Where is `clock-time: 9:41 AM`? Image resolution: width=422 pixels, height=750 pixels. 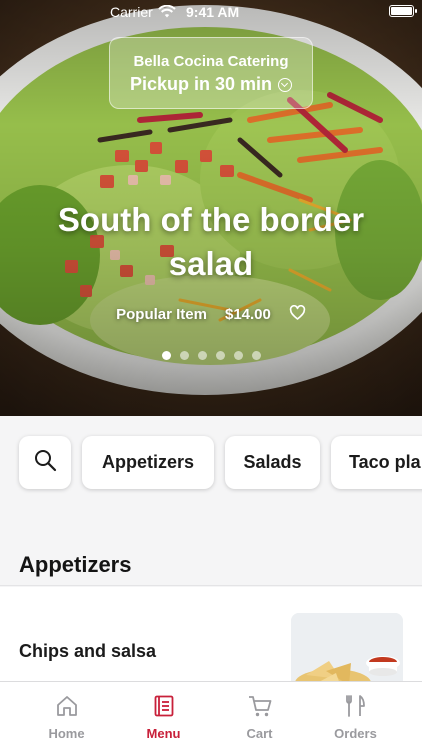 clock-time: 9:41 AM is located at coordinates (213, 12).